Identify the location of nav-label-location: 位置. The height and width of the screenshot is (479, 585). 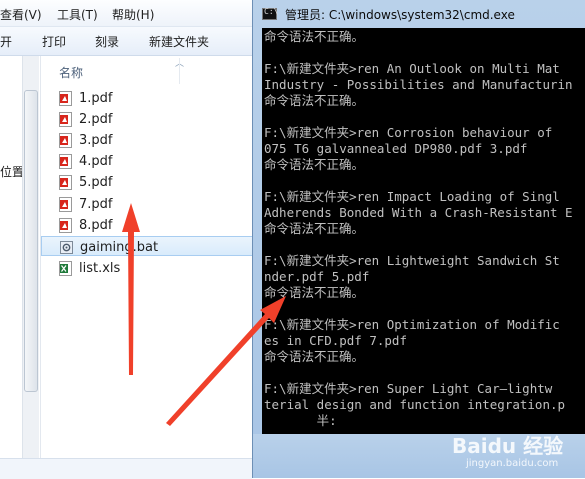
(12, 171).